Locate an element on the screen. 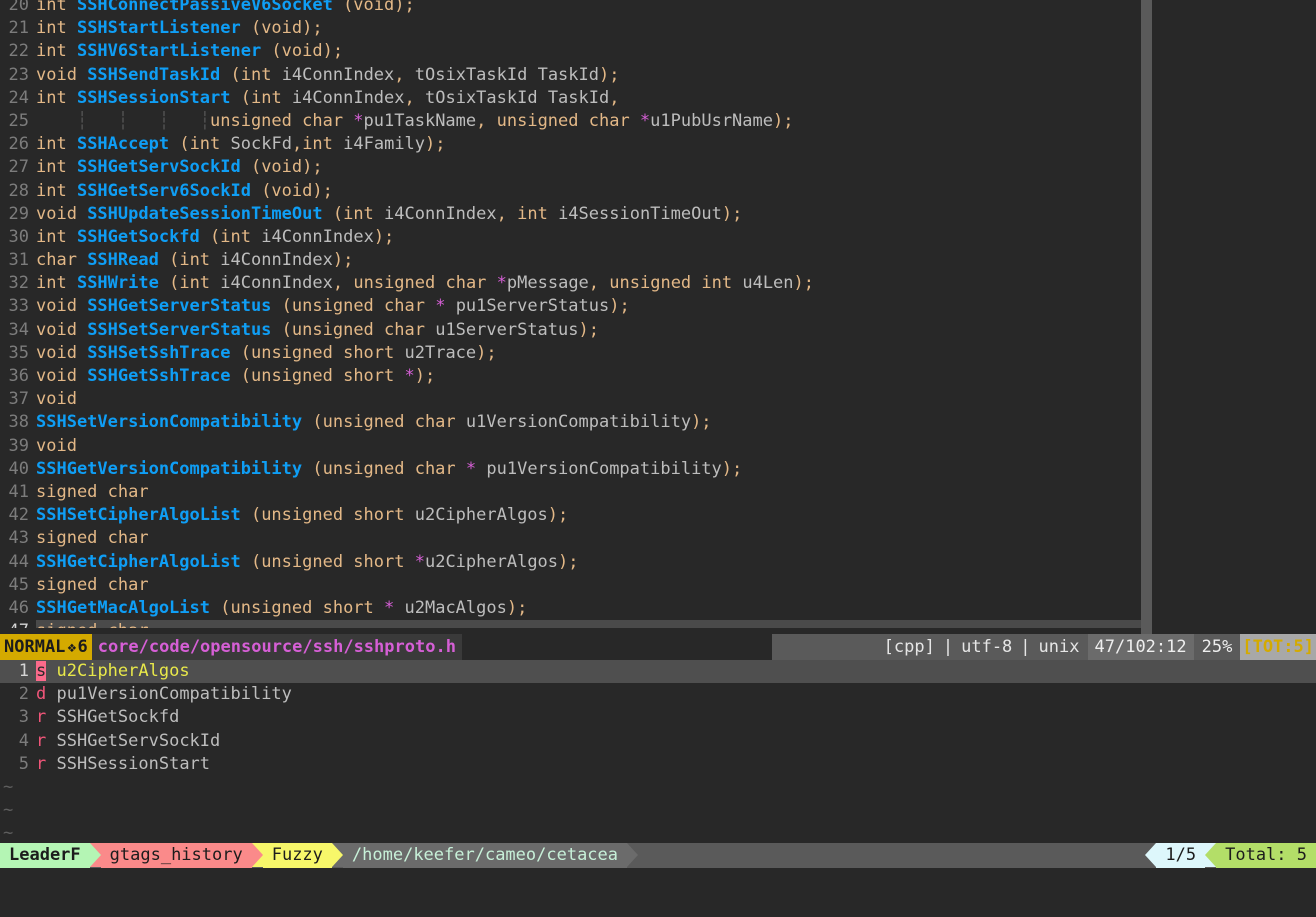 The height and width of the screenshot is (917, 1316). leaderf-result-row: 5r SSHSessionStart is located at coordinates (658, 764).